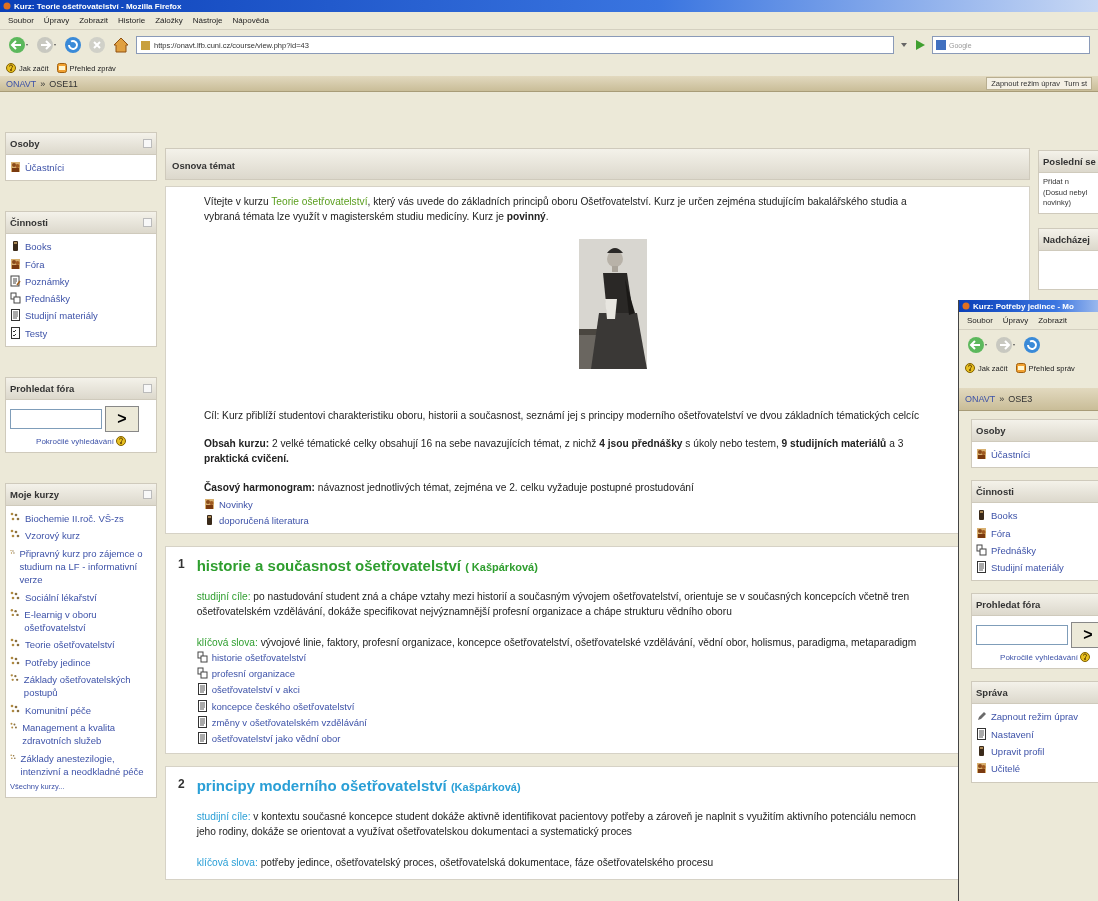 This screenshot has height=901, width=1098. Describe the element at coordinates (228, 504) in the screenshot. I see `activity-link: Novinky` at that location.